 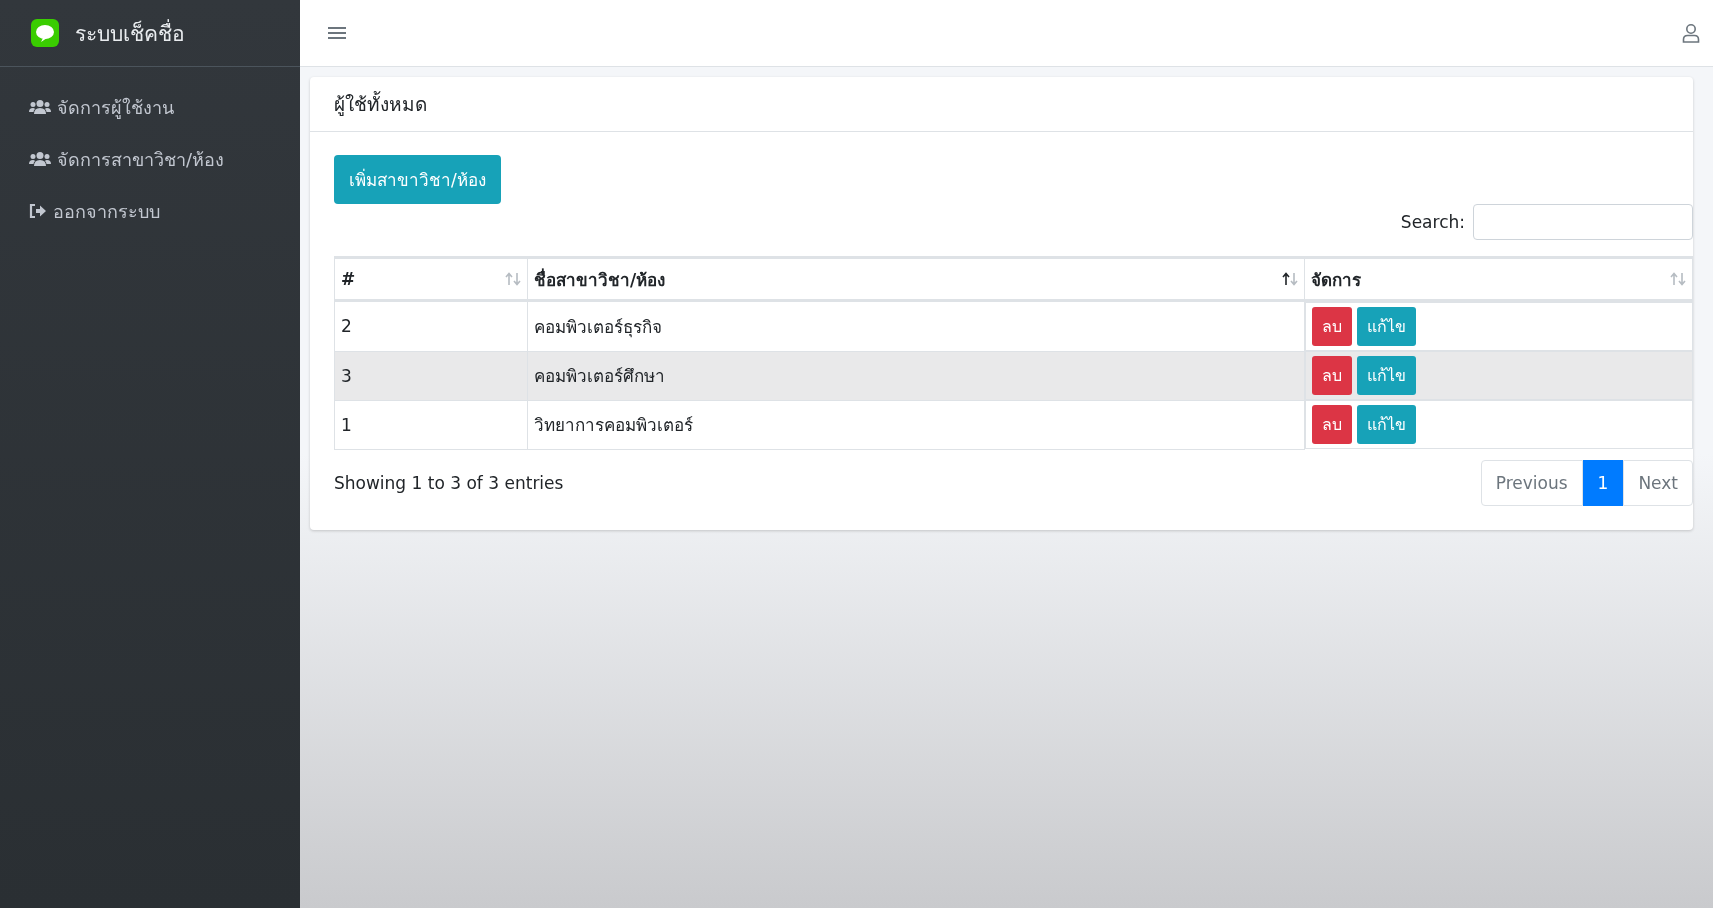 What do you see at coordinates (45, 33) in the screenshot?
I see `chat-bubble-icon` at bounding box center [45, 33].